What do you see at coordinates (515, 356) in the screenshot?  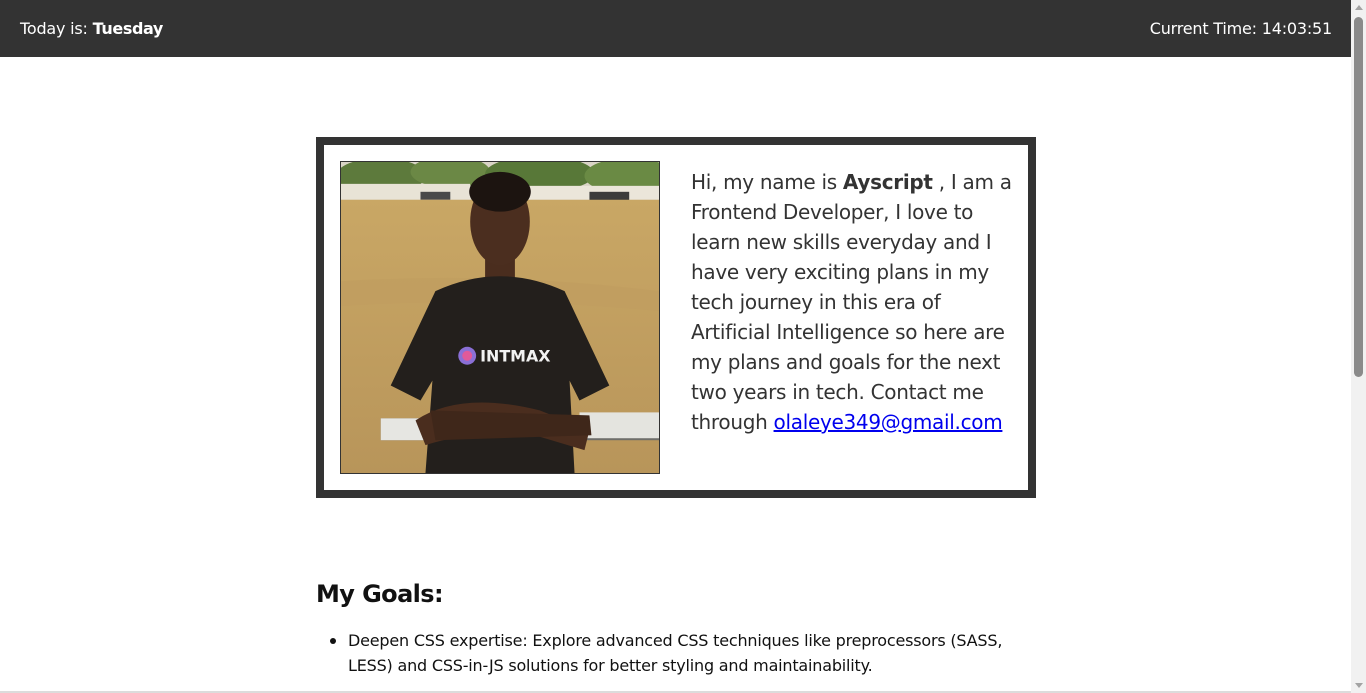 I see `shirt-text: INTMAX` at bounding box center [515, 356].